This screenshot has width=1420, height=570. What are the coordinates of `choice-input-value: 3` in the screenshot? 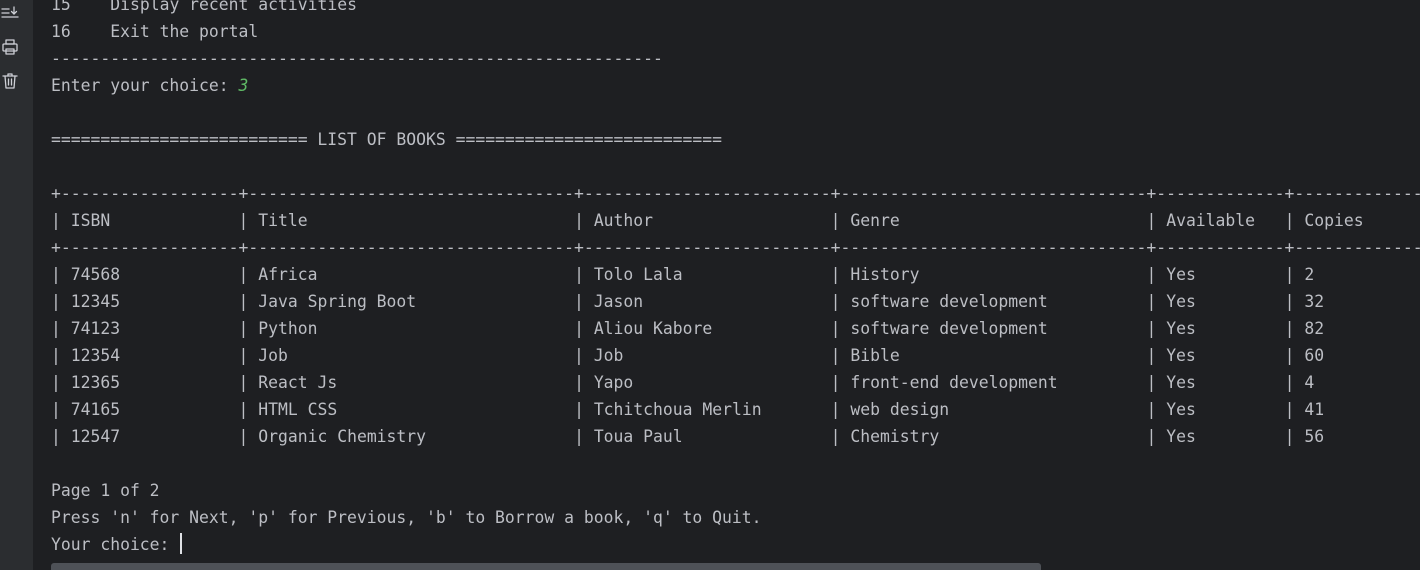 It's located at (243, 85).